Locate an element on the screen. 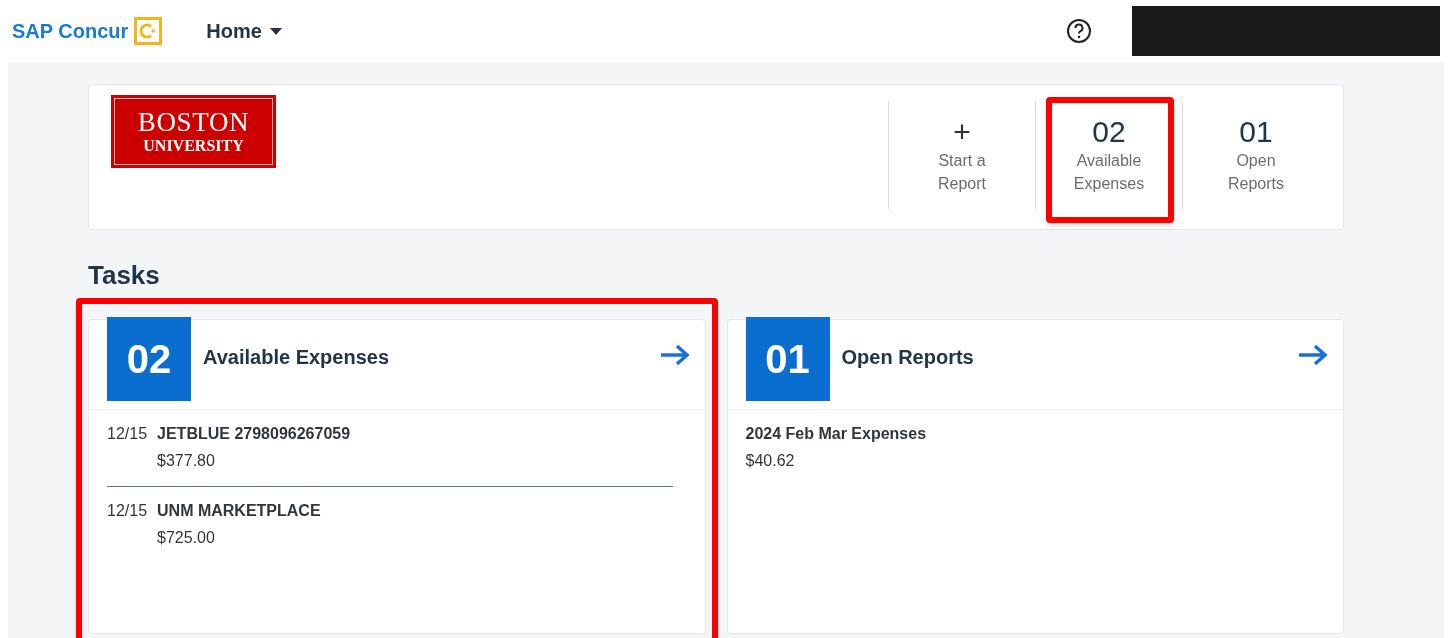  expense-amount: $725.00 is located at coordinates (186, 538).